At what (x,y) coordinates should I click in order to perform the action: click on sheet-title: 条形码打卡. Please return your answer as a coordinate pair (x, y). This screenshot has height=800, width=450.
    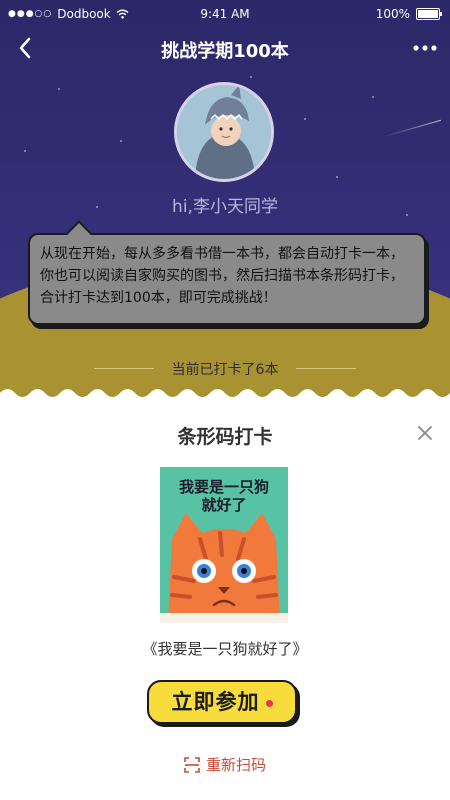
    Looking at the image, I should click on (225, 437).